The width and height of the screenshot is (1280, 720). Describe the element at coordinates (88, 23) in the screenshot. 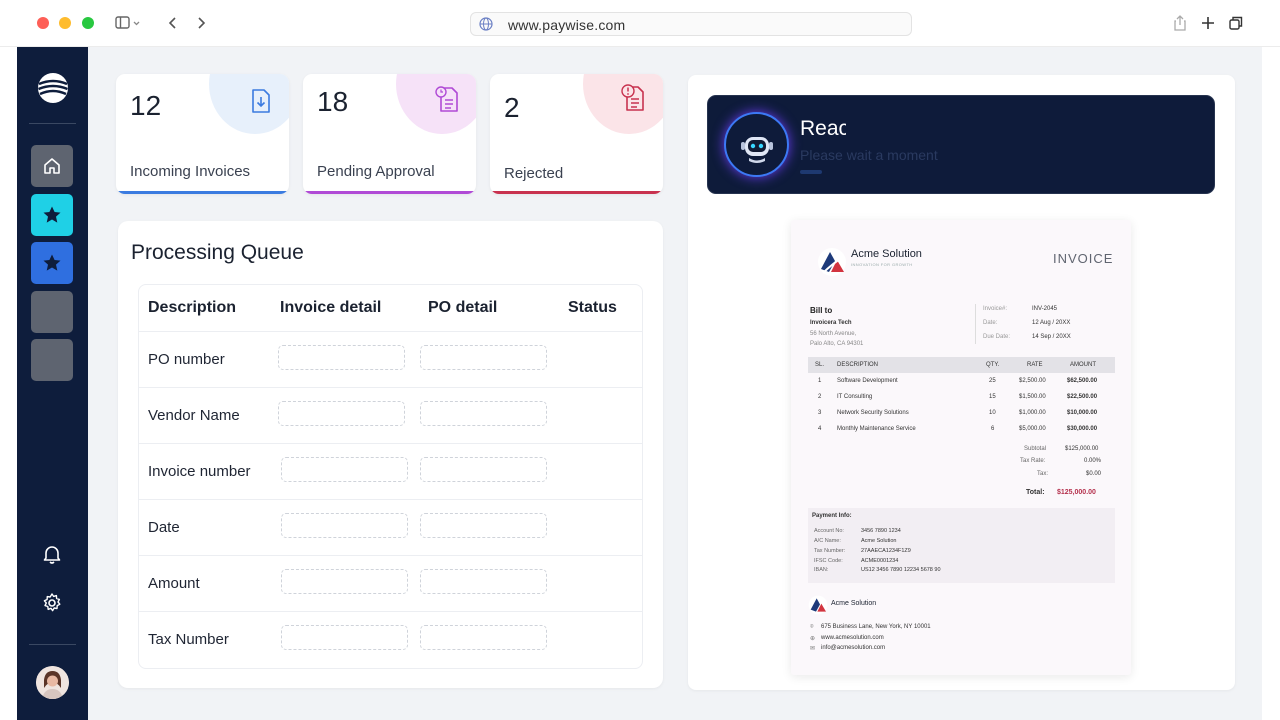

I see `maximize-window-button` at that location.